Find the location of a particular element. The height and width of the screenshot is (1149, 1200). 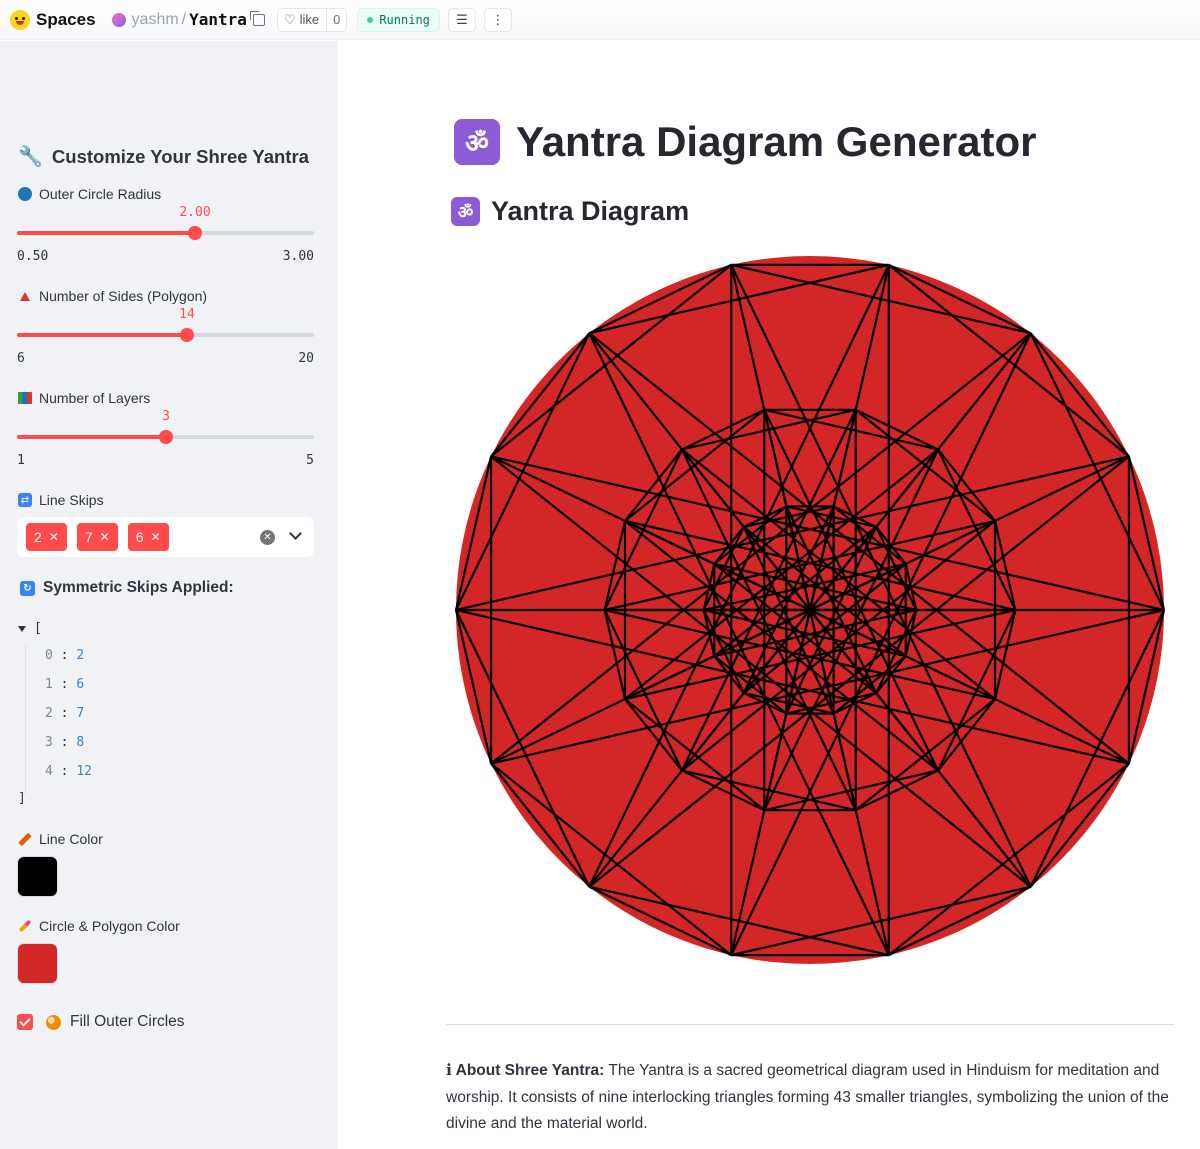

slider-value: 2.00 is located at coordinates (195, 212).